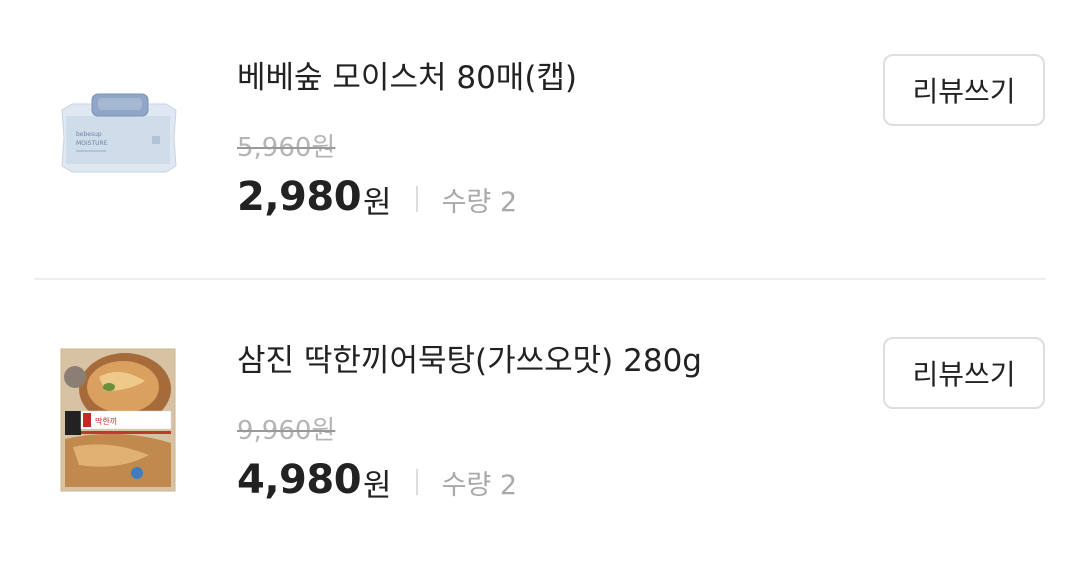  I want to click on price-row: 2,980 원 수량 2, so click(377, 197).